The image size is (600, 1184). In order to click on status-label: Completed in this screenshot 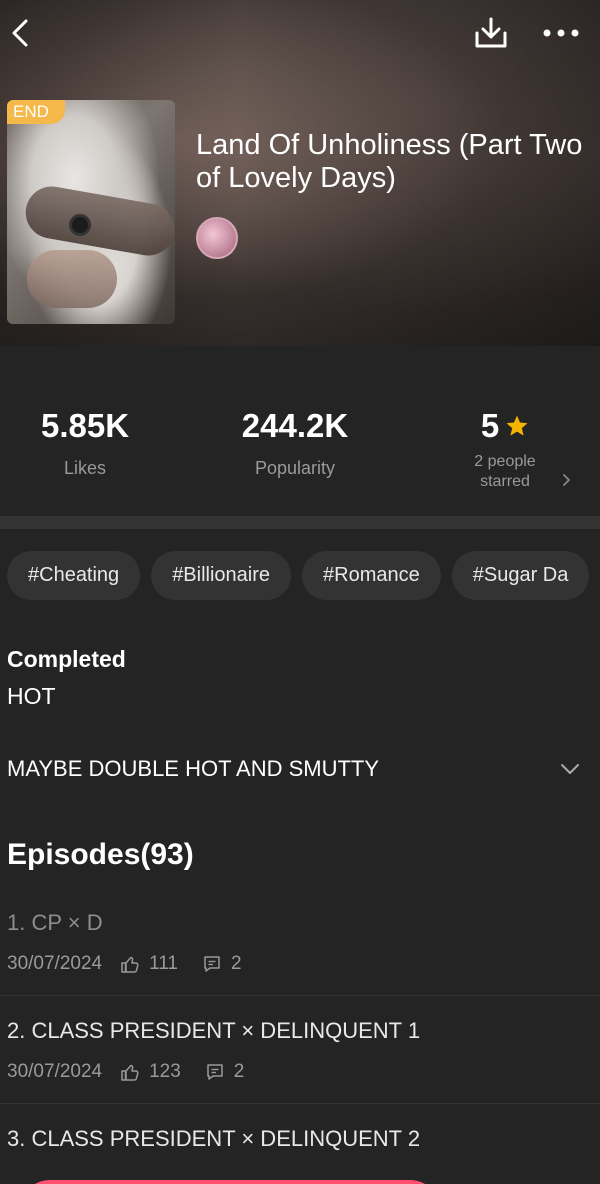, I will do `click(66, 659)`.